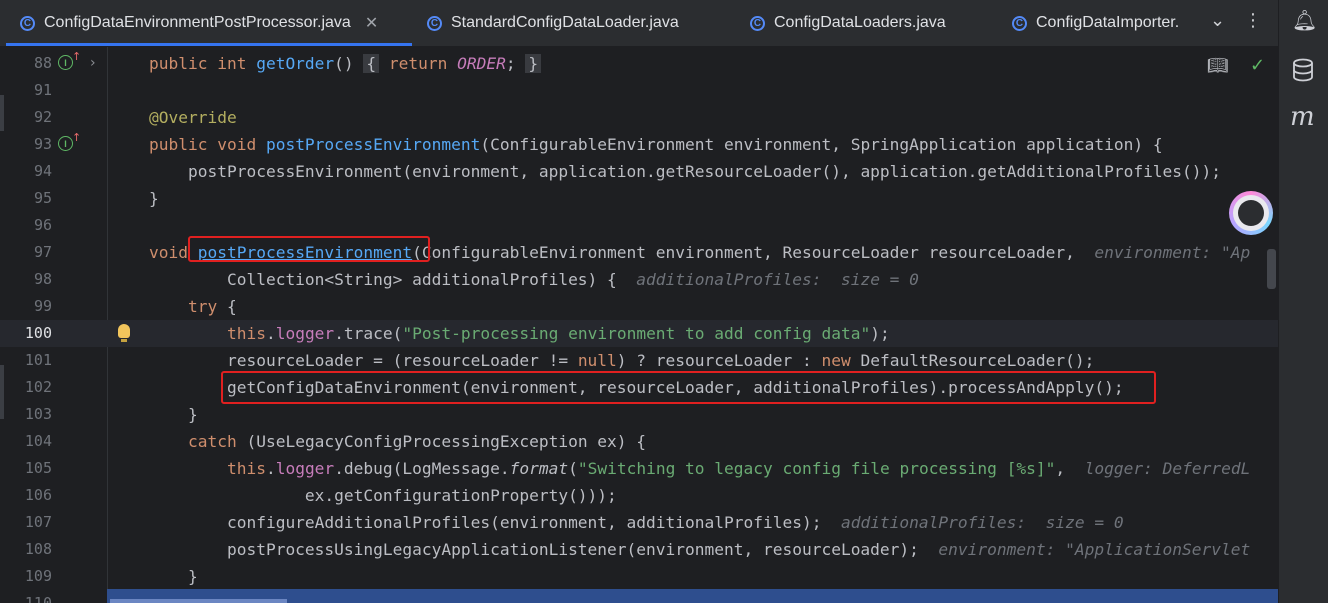 Image resolution: width=1328 pixels, height=603 pixels. I want to click on horizontal-scrollbar-thumb, so click(198, 601).